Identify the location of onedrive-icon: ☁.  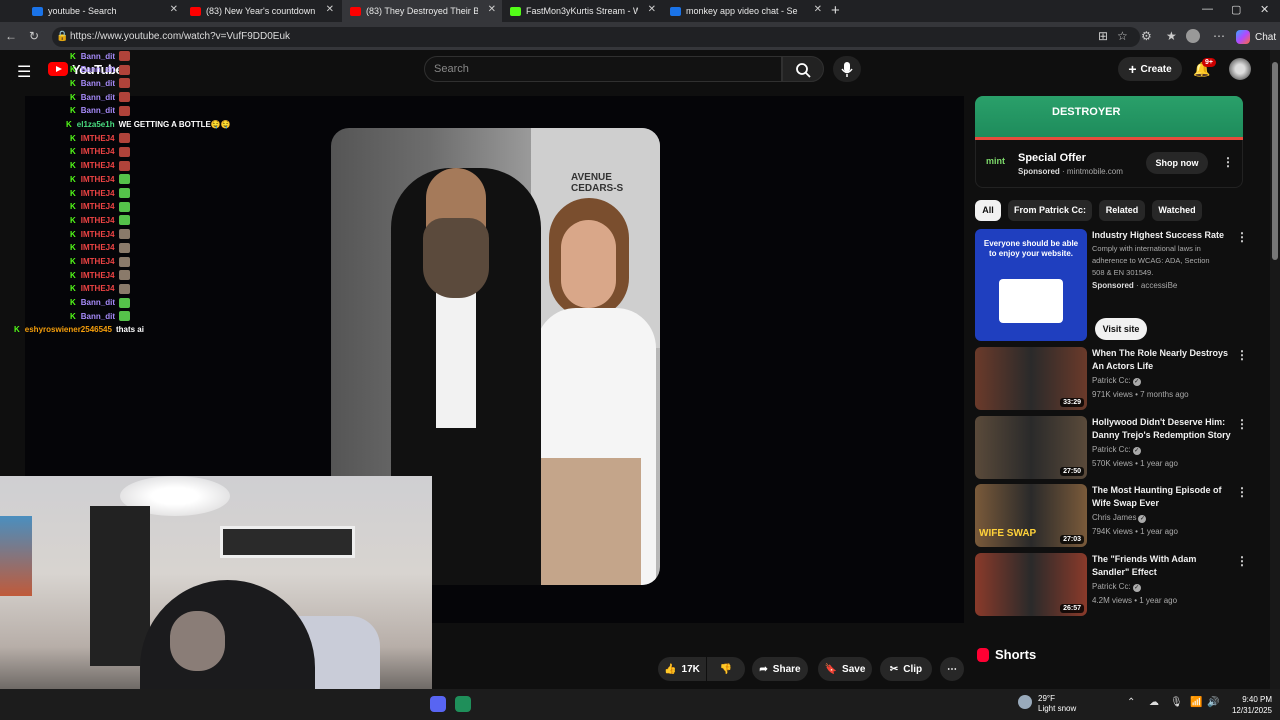
(1154, 702).